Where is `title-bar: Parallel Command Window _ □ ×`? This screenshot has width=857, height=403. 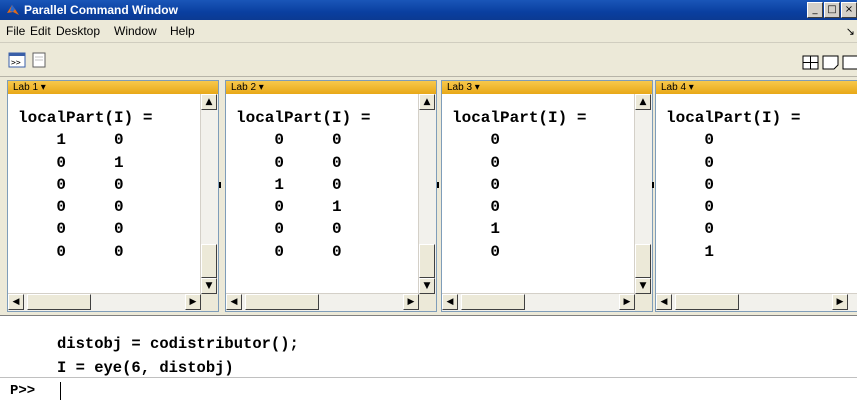
title-bar: Parallel Command Window _ □ × is located at coordinates (428, 10).